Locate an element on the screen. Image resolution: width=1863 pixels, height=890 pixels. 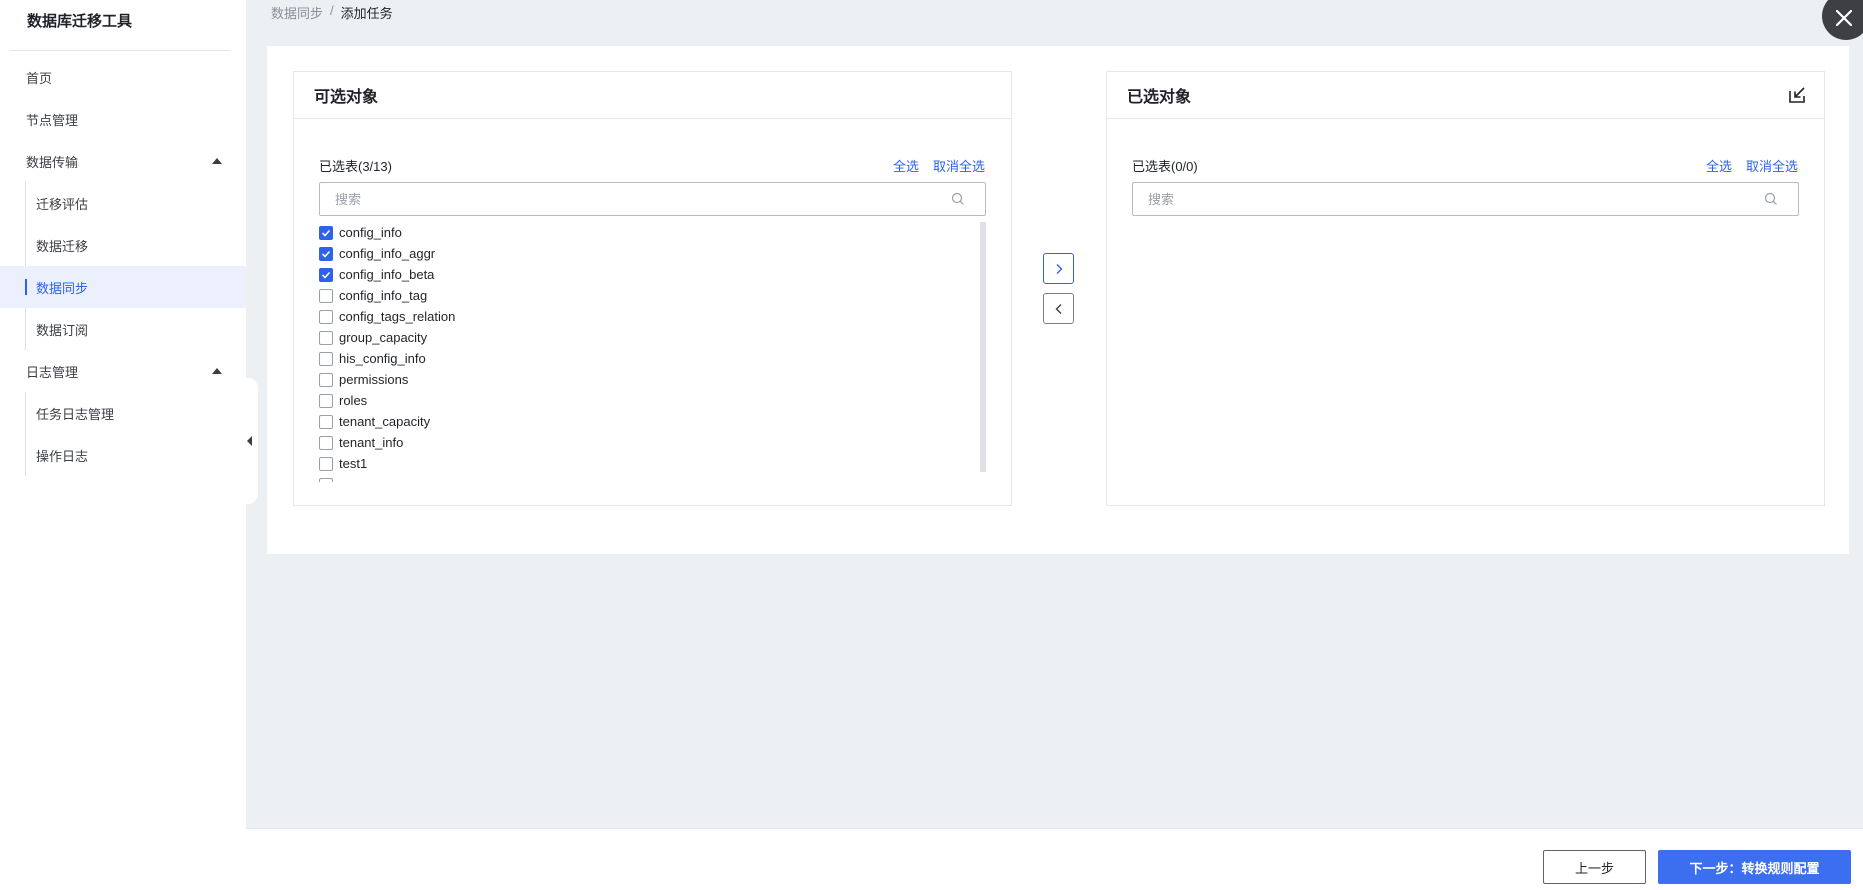
list-item: config_info_aggr is located at coordinates (652, 253).